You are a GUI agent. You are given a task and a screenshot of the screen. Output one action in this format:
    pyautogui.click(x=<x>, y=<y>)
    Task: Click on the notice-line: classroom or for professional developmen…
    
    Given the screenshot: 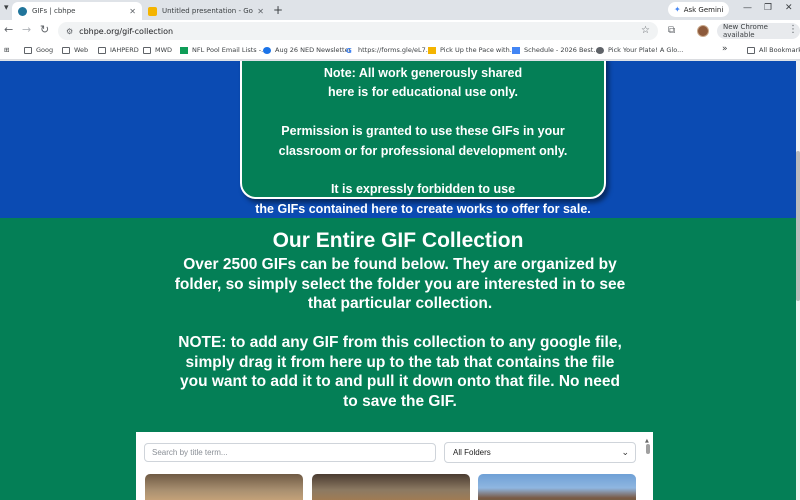 What is the action you would take?
    pyautogui.click(x=423, y=150)
    